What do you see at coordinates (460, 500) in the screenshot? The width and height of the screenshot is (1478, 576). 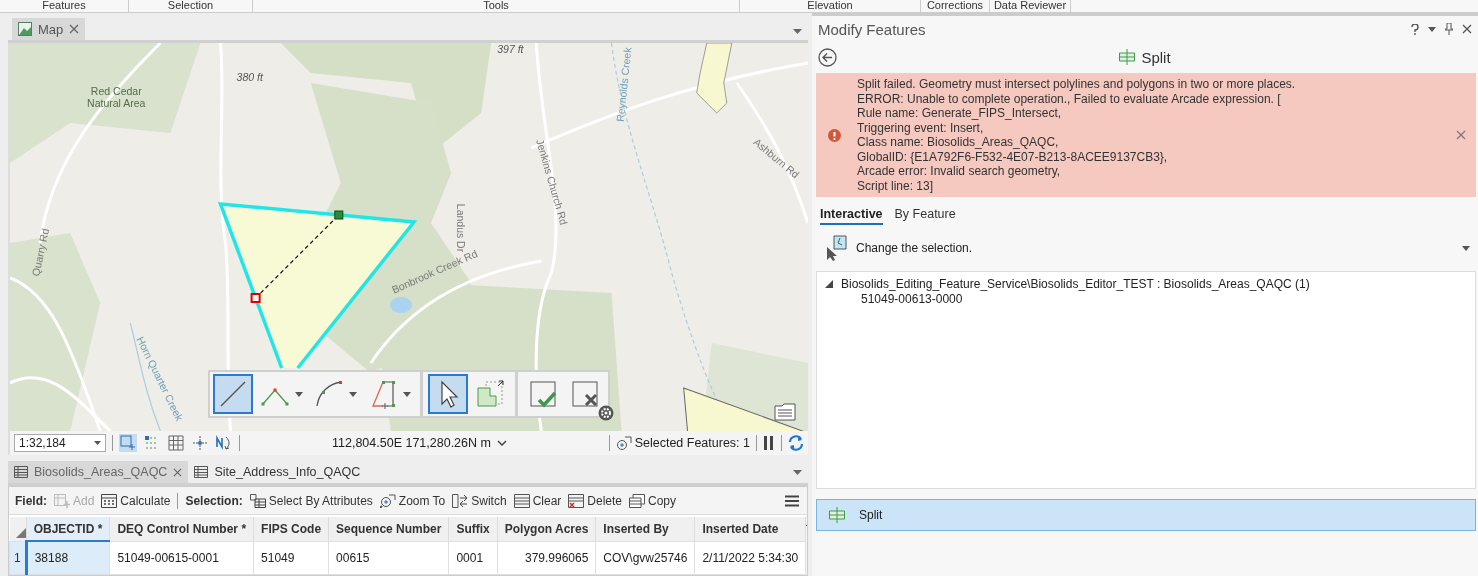 I see `switch-icon` at bounding box center [460, 500].